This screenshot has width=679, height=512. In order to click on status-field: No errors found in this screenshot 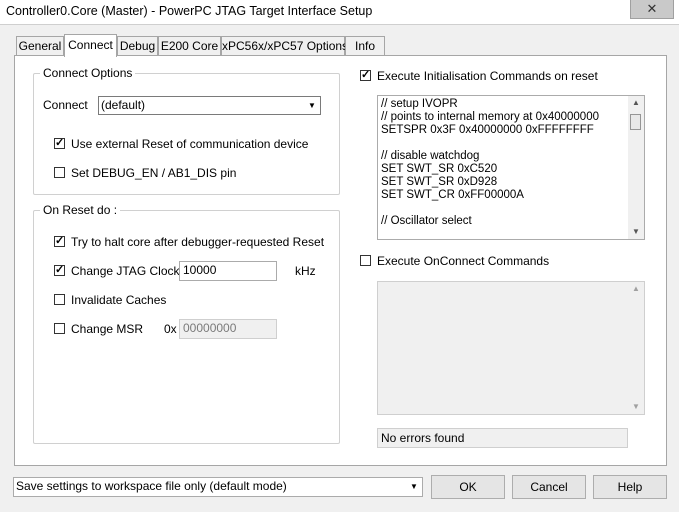, I will do `click(502, 438)`.